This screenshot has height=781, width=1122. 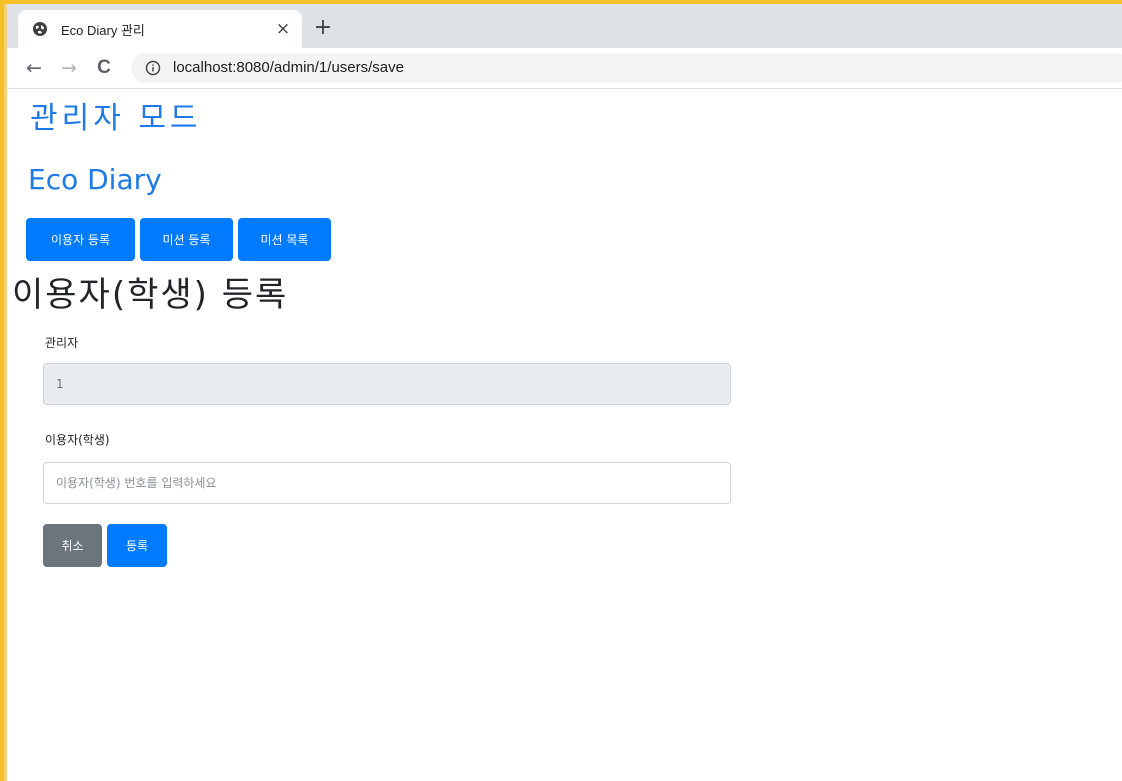 What do you see at coordinates (80, 239) in the screenshot?
I see `register-user-button: 이용자 등록` at bounding box center [80, 239].